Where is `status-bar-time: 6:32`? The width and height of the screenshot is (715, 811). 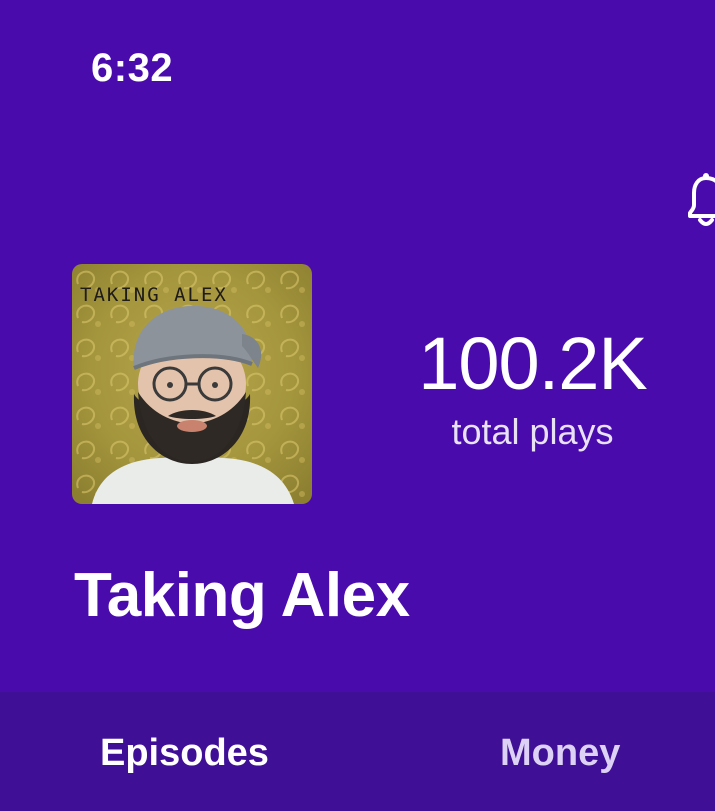 status-bar-time: 6:32 is located at coordinates (132, 68).